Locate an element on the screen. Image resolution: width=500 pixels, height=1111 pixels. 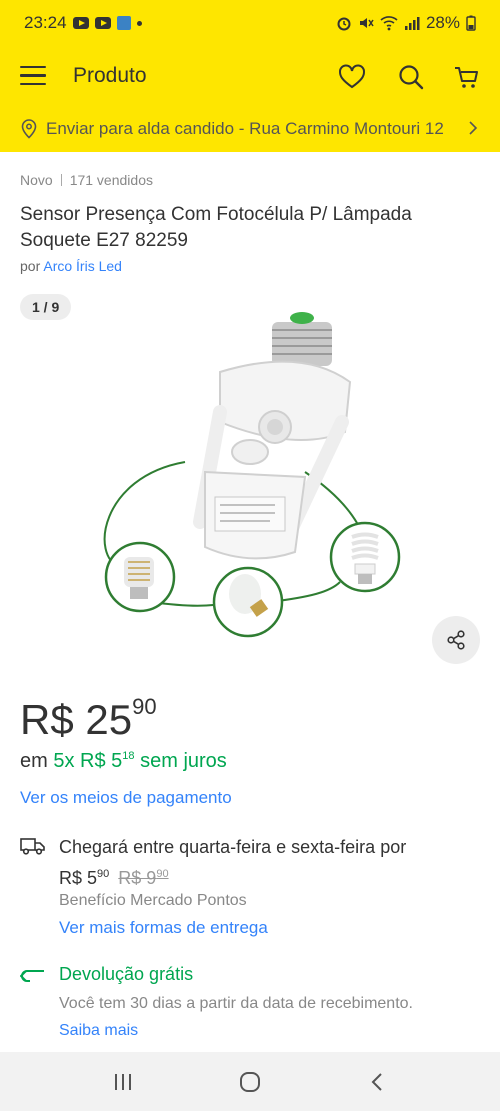
recent-apps-icon is located at coordinates (123, 1081).